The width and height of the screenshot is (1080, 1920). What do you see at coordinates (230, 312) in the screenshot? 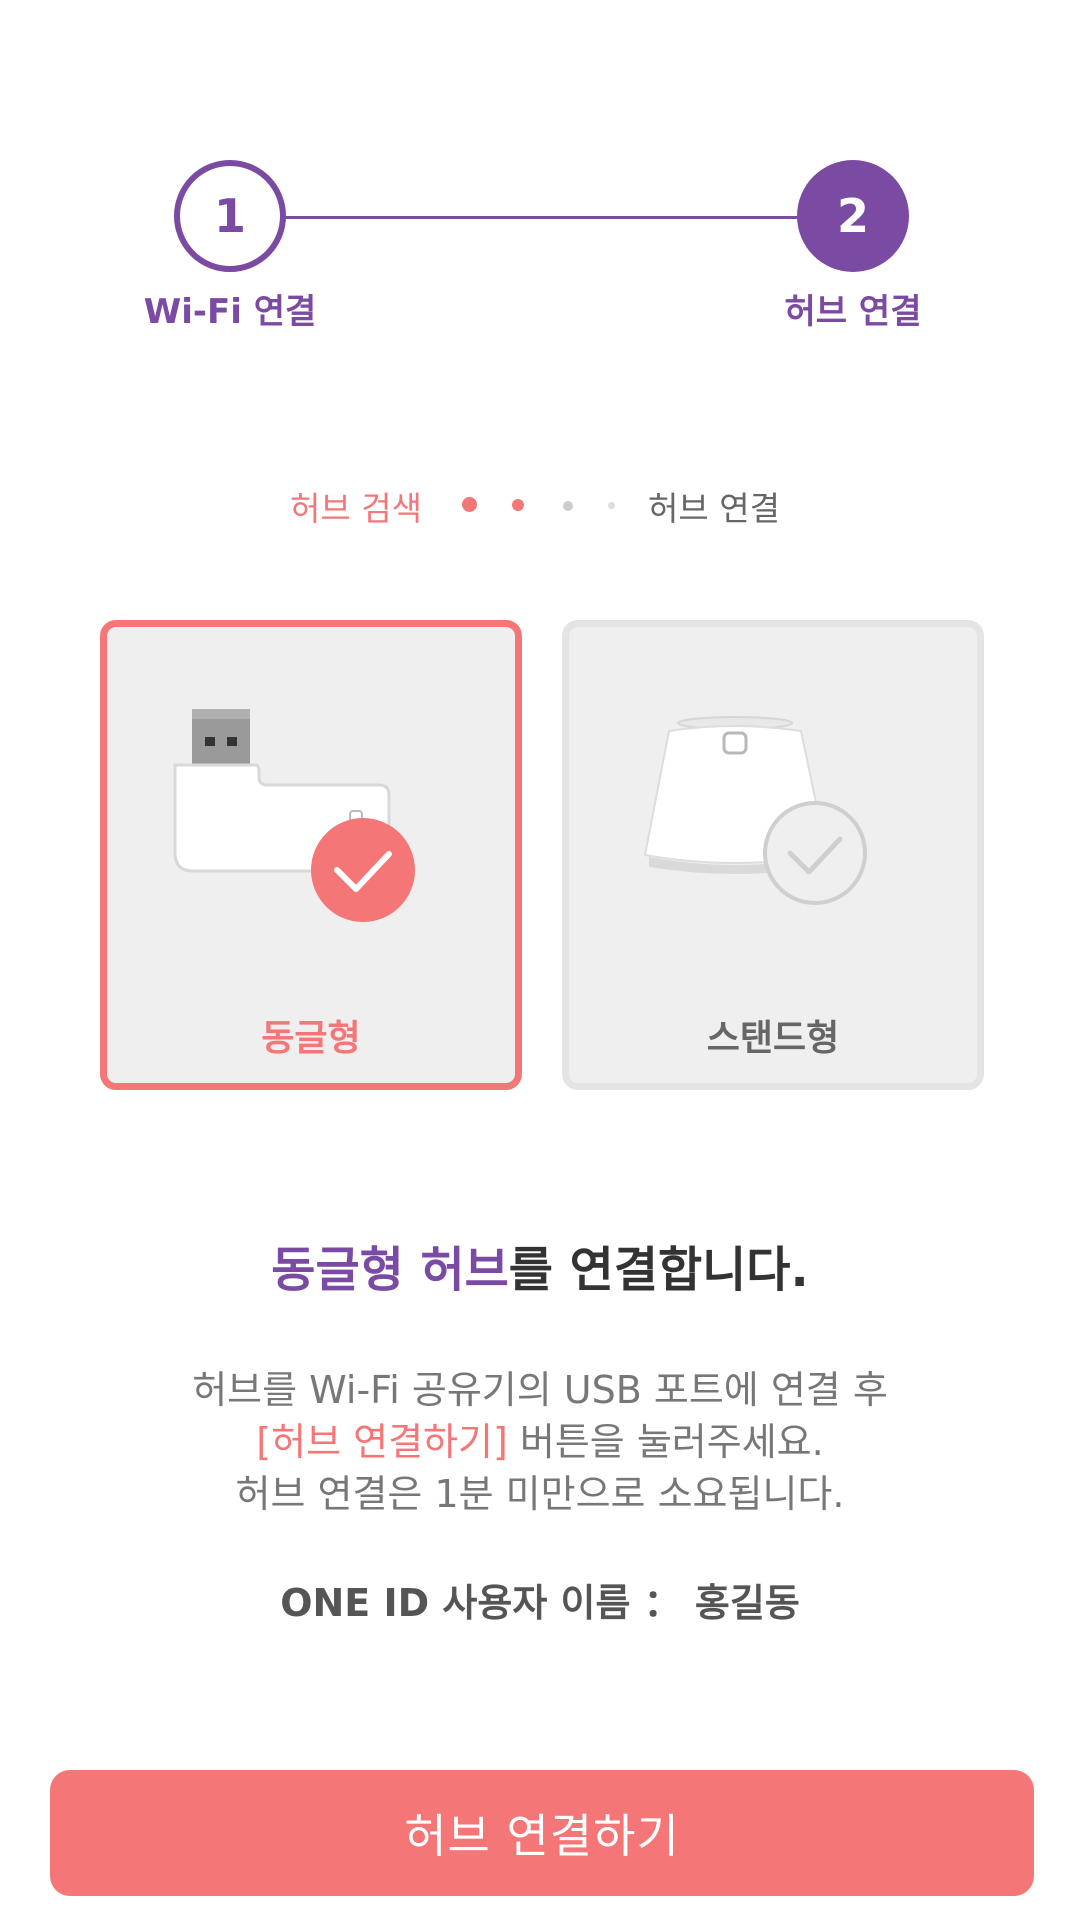
I see `step-1-label: Wi-Fi 연결` at bounding box center [230, 312].